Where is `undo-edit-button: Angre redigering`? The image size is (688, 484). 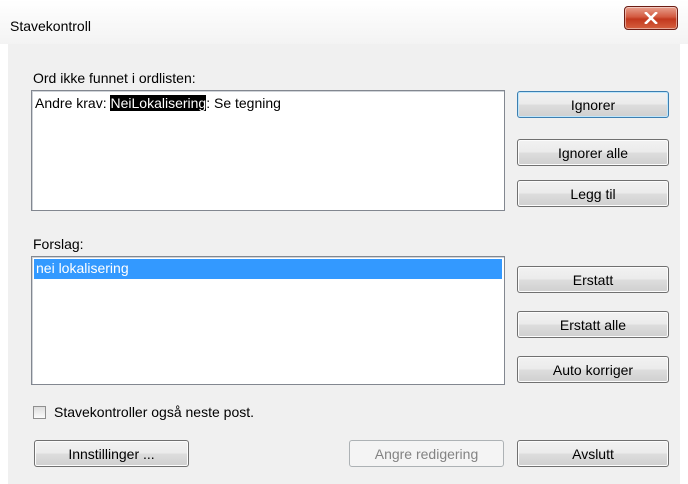
undo-edit-button: Angre redigering is located at coordinates (426, 453).